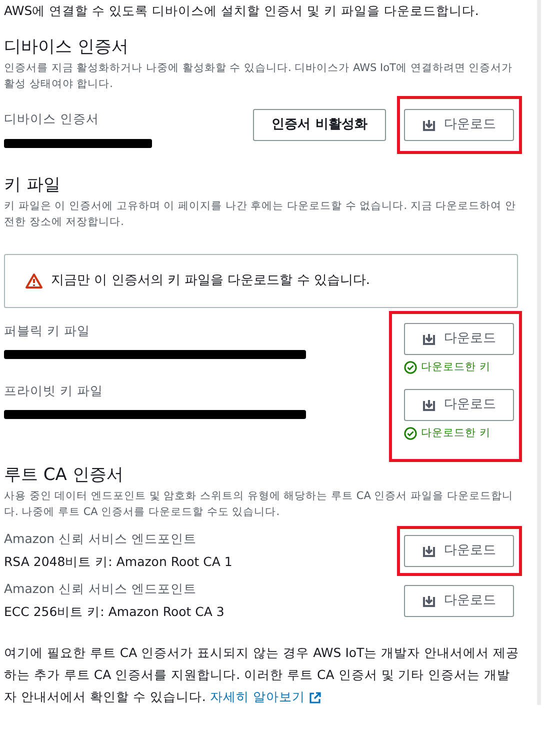  Describe the element at coordinates (64, 475) in the screenshot. I see `section-heading: 루트 CA 인증서` at that location.